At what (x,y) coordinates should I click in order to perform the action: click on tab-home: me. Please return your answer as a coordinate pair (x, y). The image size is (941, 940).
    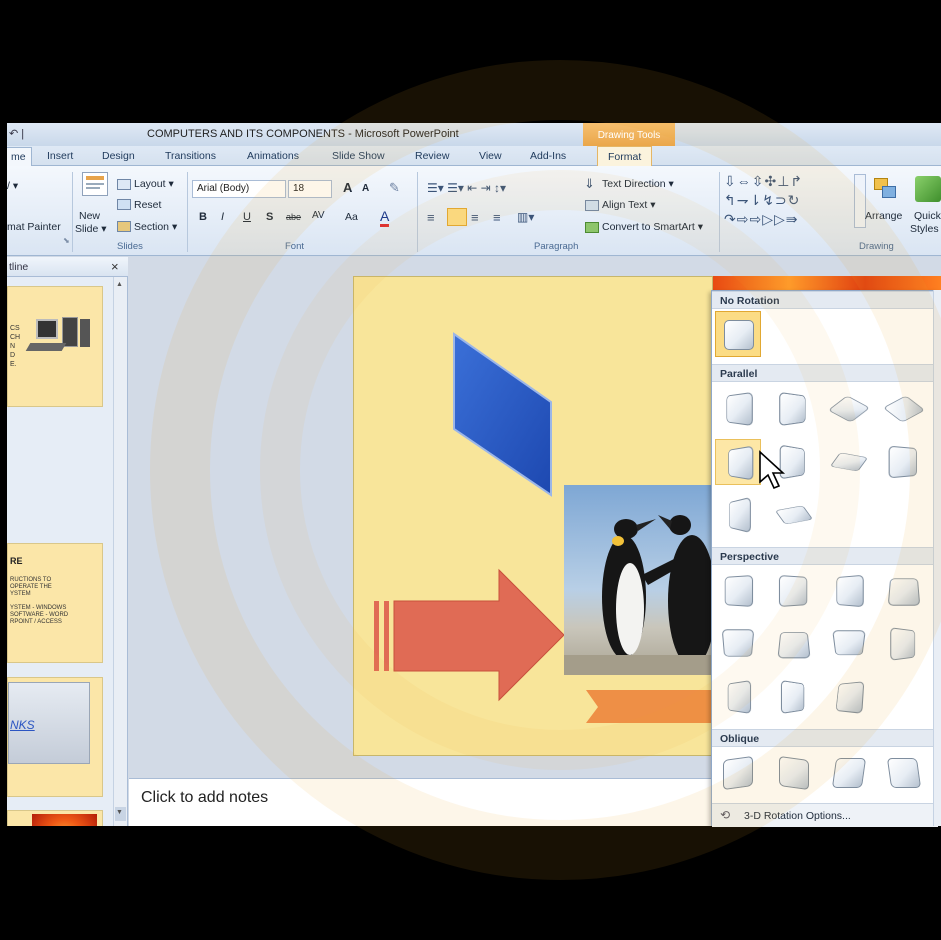
    Looking at the image, I should click on (19, 157).